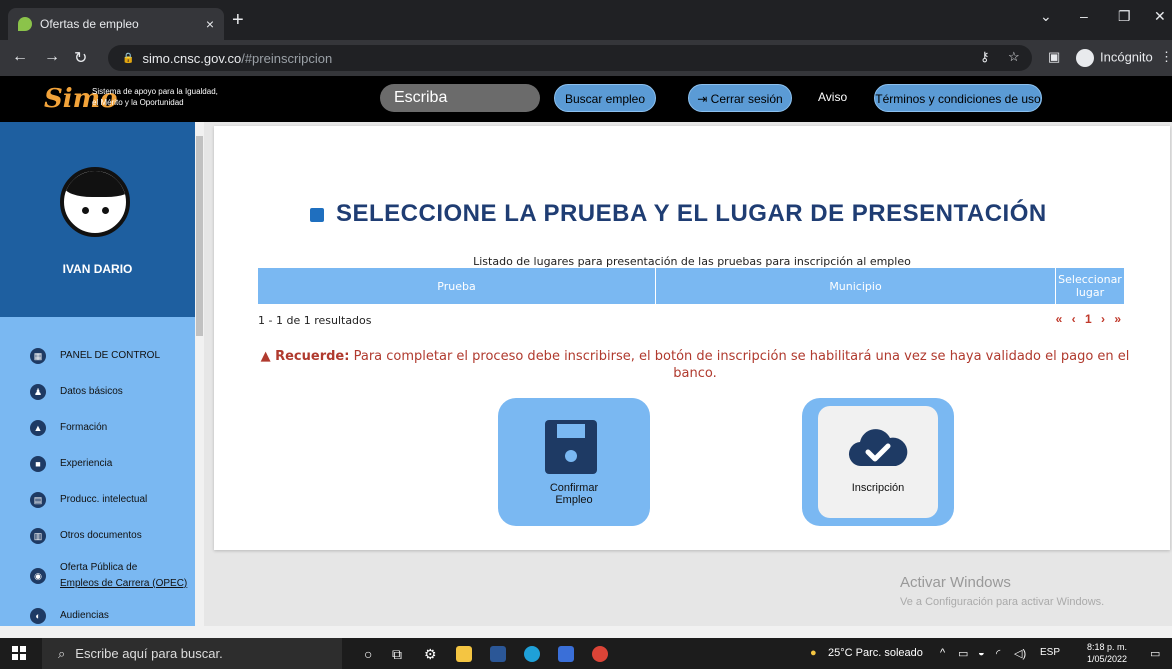  What do you see at coordinates (1160, 16) in the screenshot?
I see `close-window-icon: ✕` at bounding box center [1160, 16].